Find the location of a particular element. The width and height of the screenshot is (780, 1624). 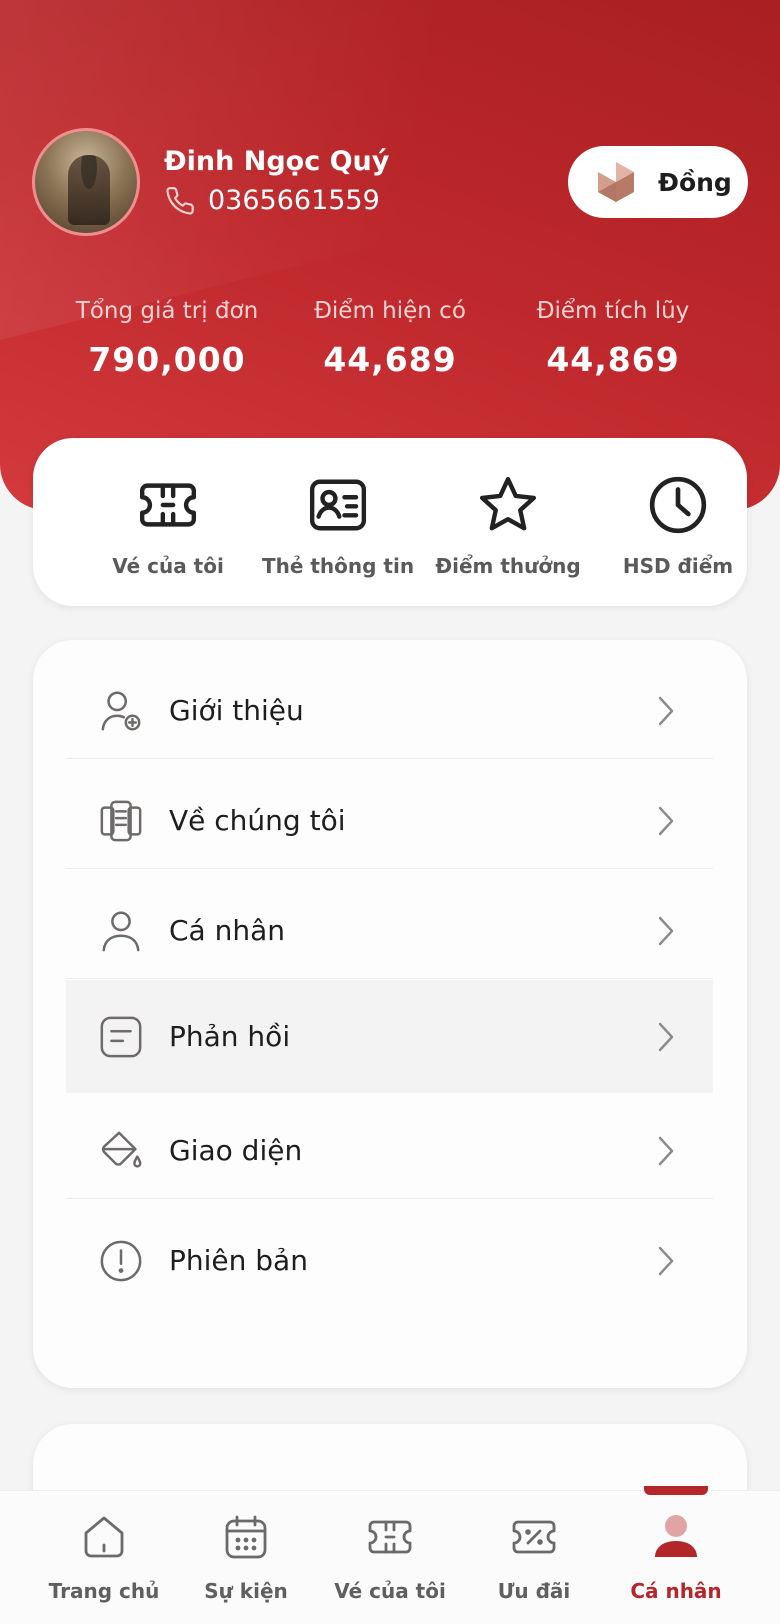

phone-row: 0365661559 is located at coordinates (272, 200).